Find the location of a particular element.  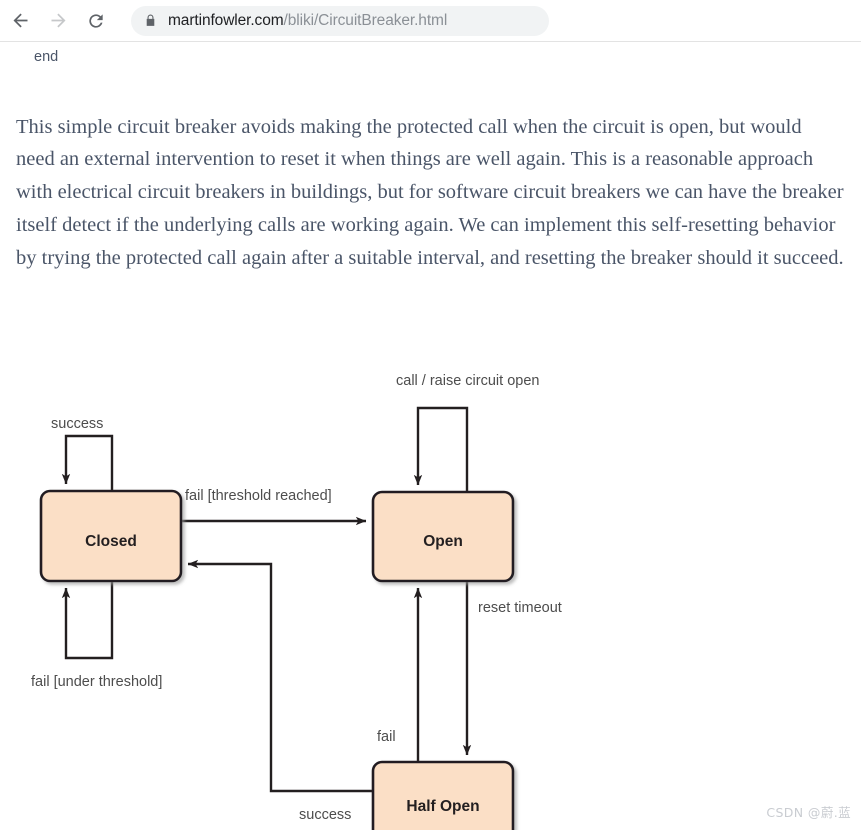

url-path: /bliki/CircuitBreaker.html is located at coordinates (365, 20).